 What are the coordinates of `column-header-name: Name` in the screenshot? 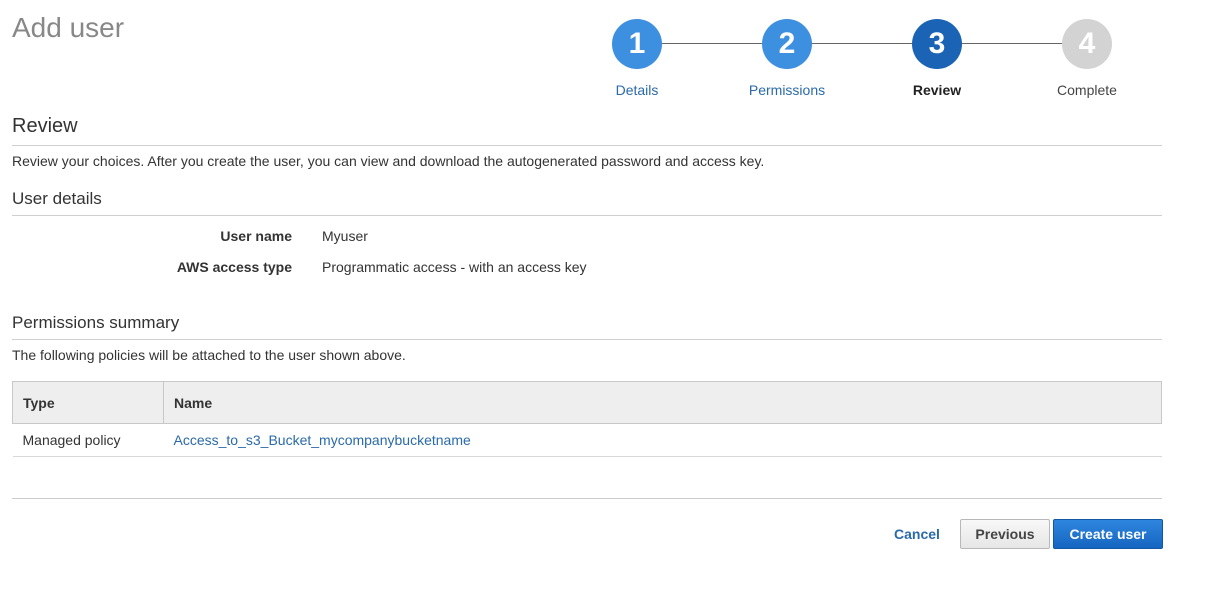 It's located at (662, 402).